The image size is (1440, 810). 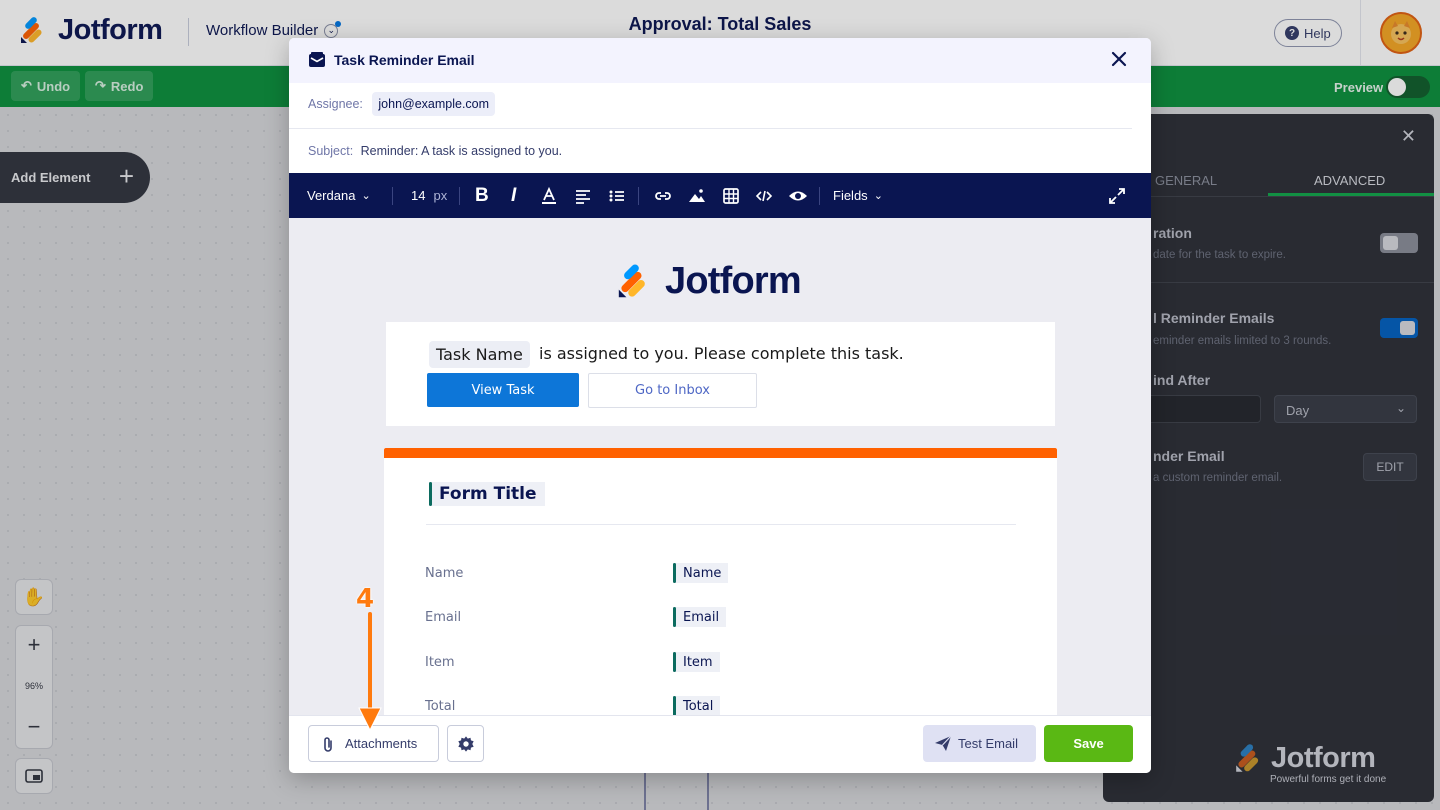 I want to click on fields-label: Fields, so click(x=850, y=195).